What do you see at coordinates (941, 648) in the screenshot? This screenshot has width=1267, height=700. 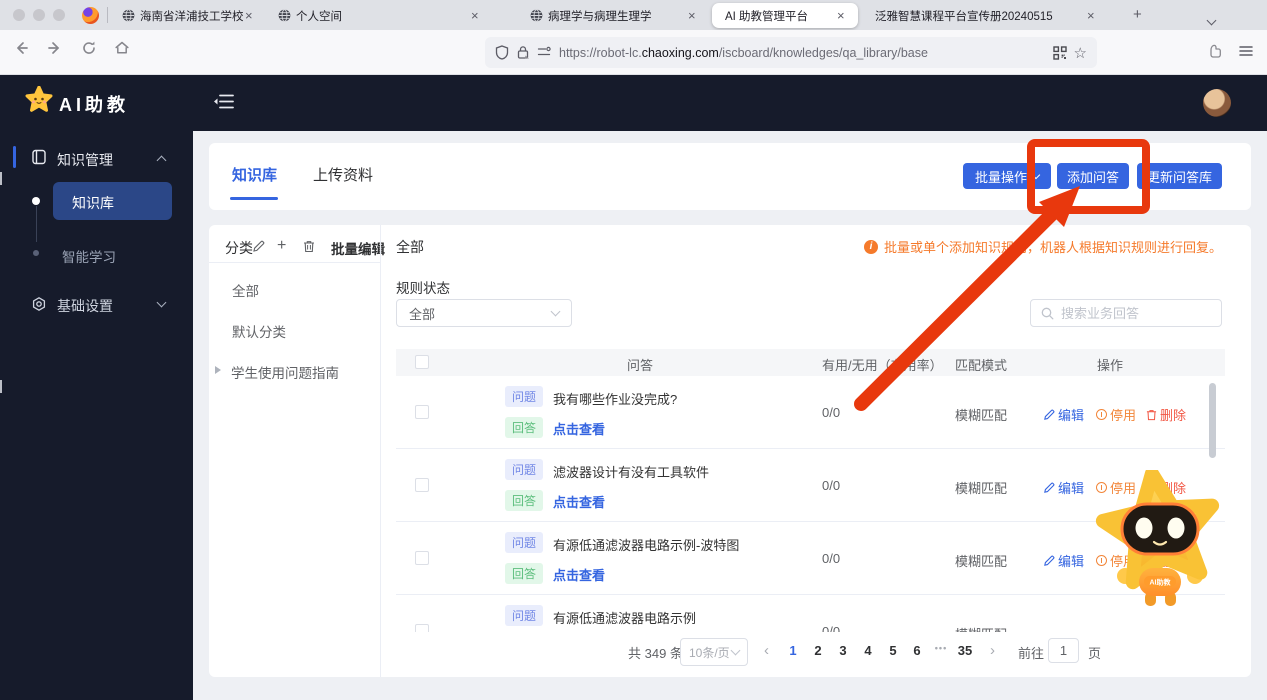 I see `more-pages-icon: •••` at bounding box center [941, 648].